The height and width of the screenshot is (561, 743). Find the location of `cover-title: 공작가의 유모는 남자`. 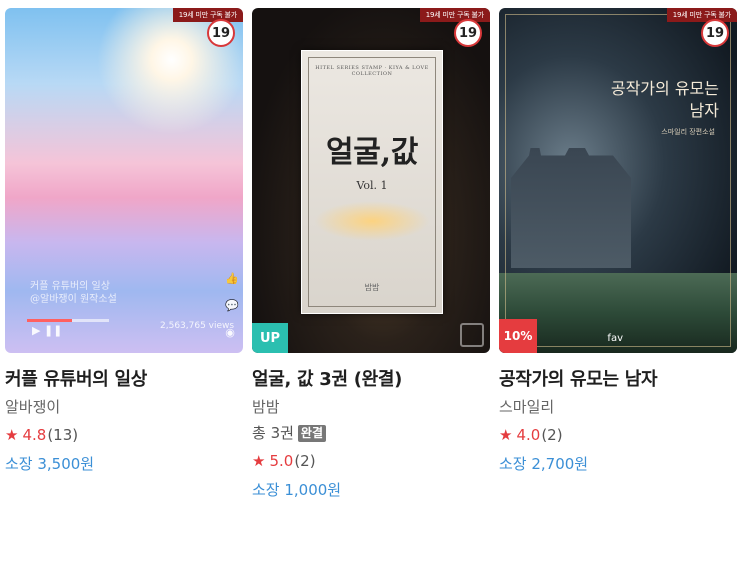

cover-title: 공작가의 유모는 남자 is located at coordinates (664, 99).